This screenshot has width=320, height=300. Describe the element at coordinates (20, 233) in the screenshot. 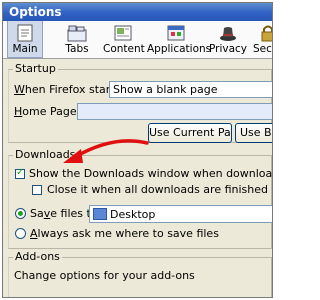

I see `always-ask-radio` at that location.